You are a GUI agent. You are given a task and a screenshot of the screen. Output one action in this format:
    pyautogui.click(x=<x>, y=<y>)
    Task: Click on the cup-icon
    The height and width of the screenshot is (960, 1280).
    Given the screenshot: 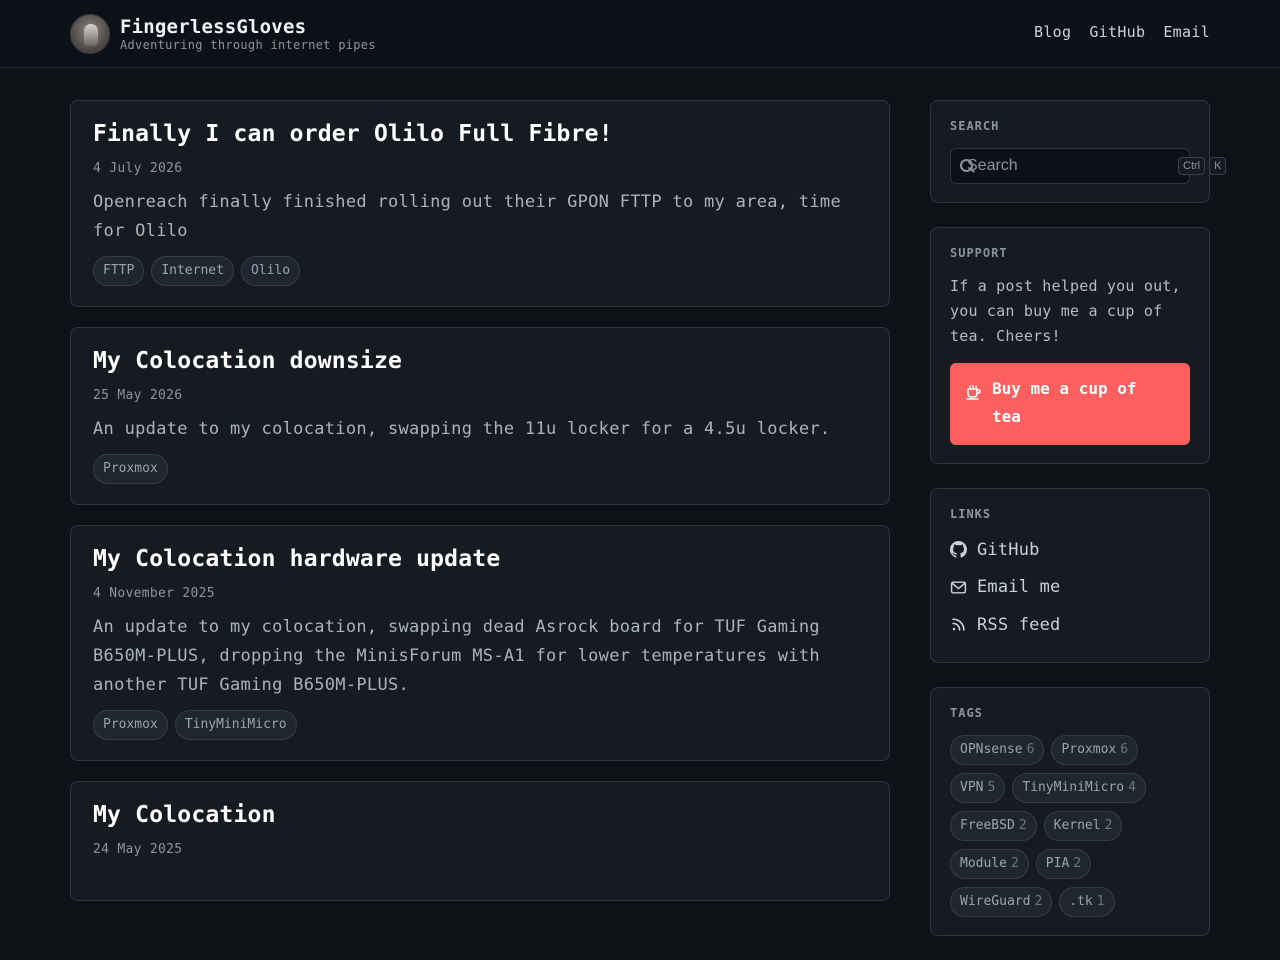 What is the action you would take?
    pyautogui.click(x=973, y=392)
    